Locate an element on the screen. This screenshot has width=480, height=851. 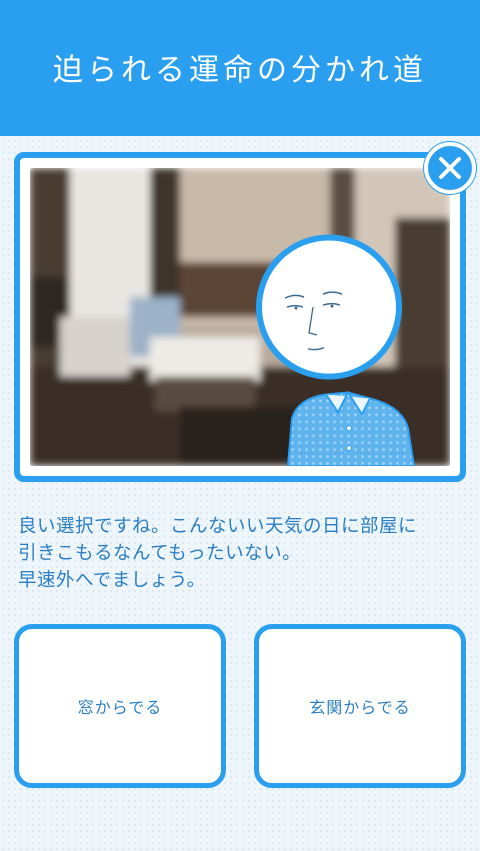
message-line: 良い選択ですね。こんないい天気の日に部屋に is located at coordinates (218, 526).